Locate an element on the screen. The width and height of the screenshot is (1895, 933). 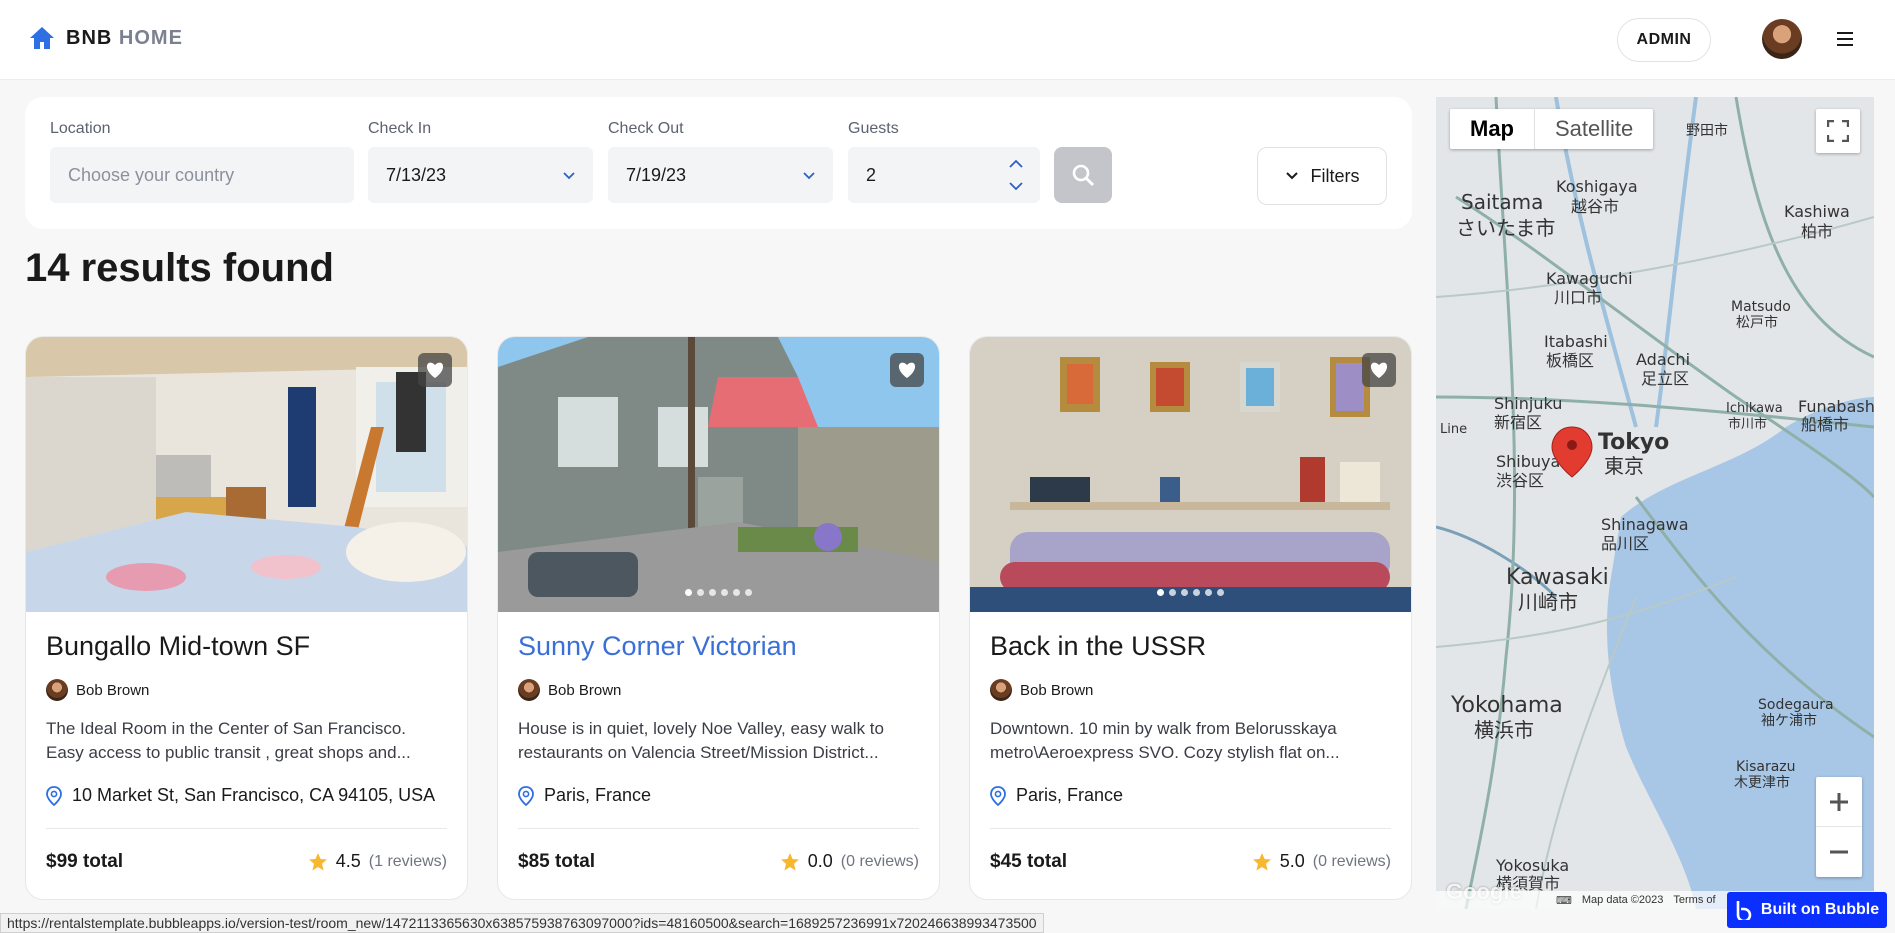
map-label: Shinagawa is located at coordinates (1645, 524).